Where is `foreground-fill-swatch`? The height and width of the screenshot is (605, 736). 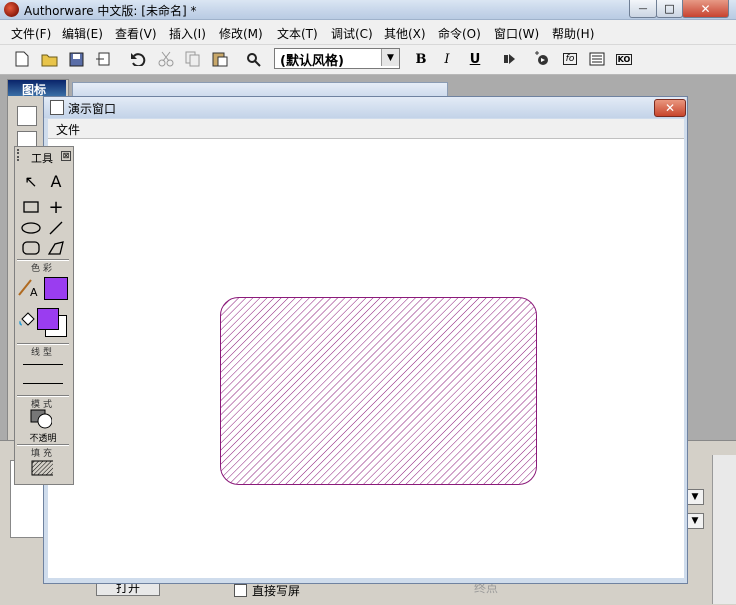
foreground-fill-swatch is located at coordinates (48, 319).